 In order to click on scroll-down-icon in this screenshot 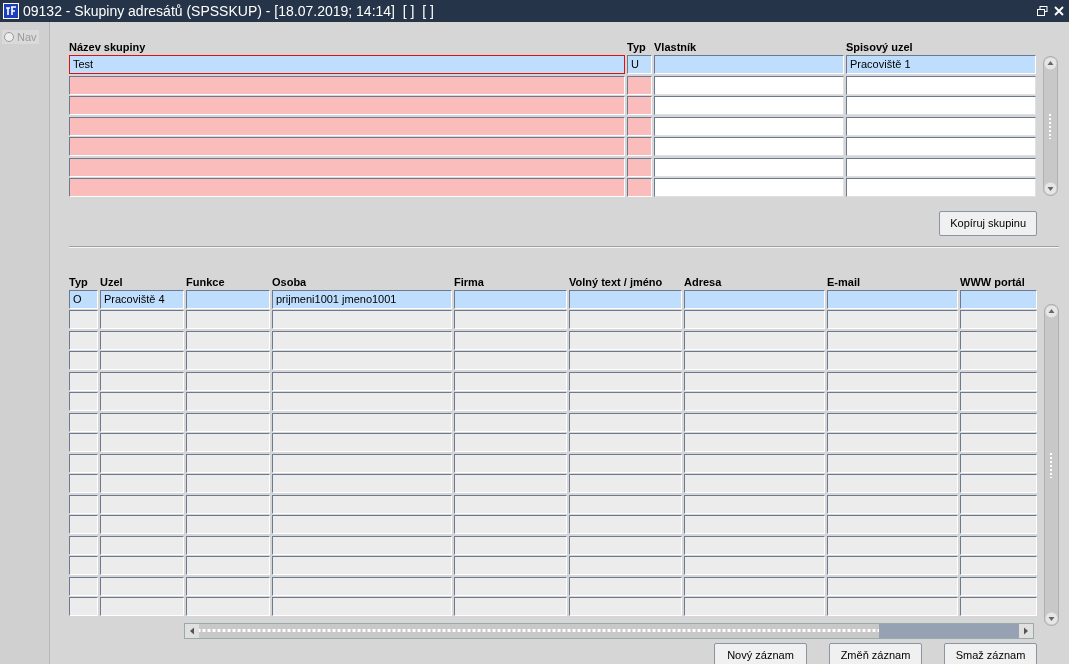, I will do `click(1050, 188)`.